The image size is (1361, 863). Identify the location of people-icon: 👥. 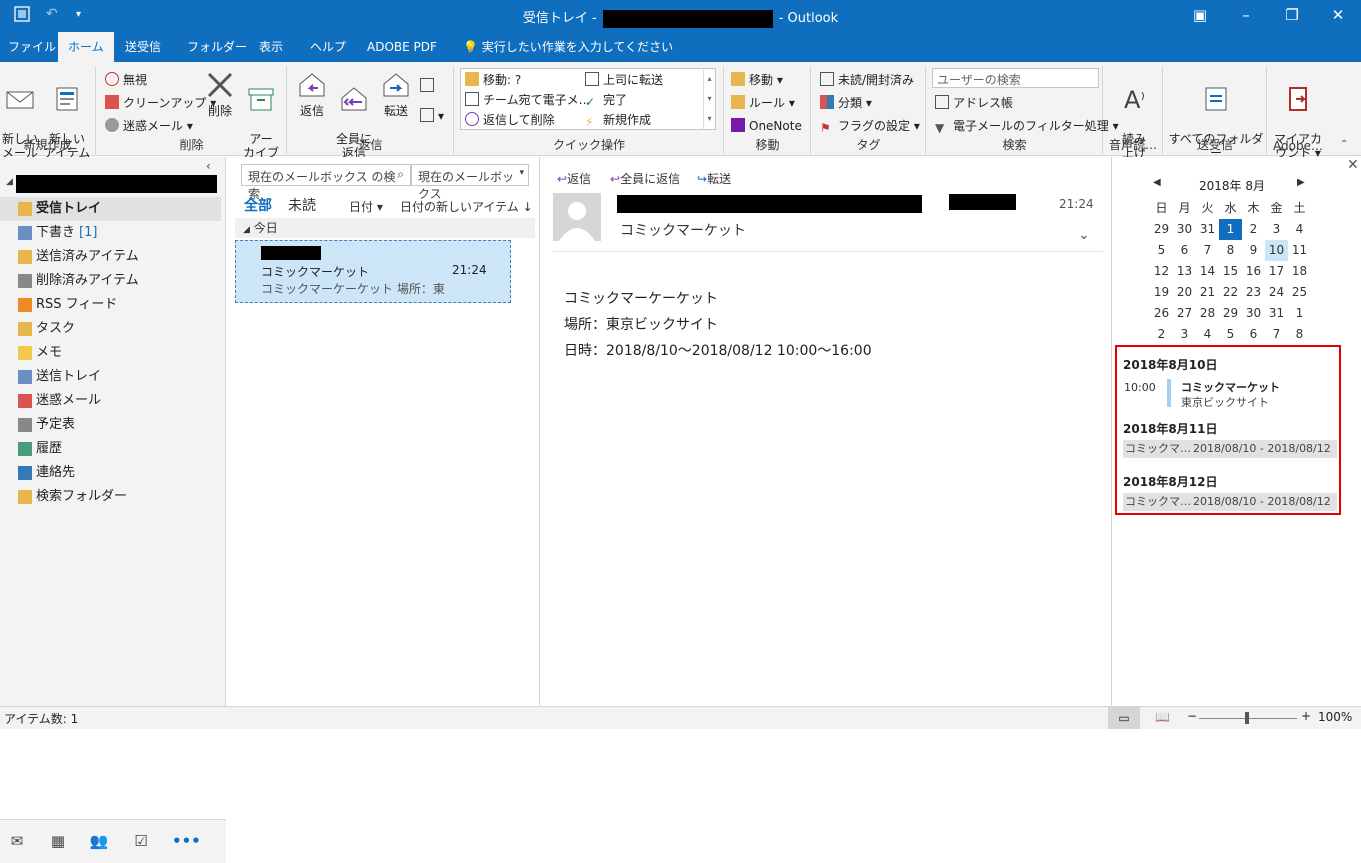
(99, 842).